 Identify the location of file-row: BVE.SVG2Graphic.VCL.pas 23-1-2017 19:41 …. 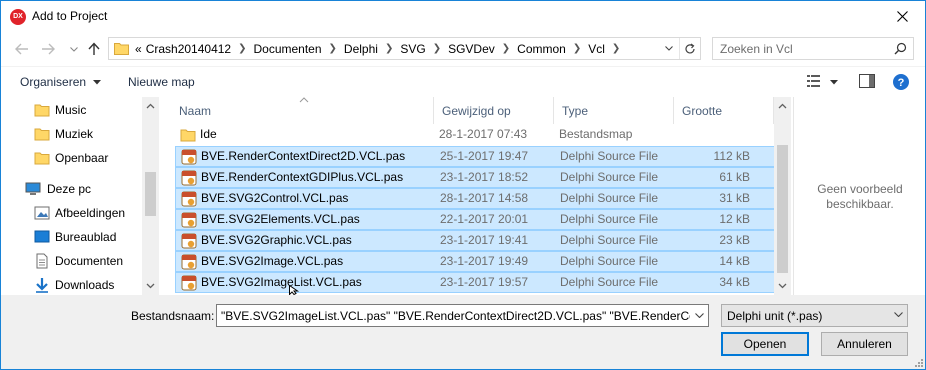
(475, 240).